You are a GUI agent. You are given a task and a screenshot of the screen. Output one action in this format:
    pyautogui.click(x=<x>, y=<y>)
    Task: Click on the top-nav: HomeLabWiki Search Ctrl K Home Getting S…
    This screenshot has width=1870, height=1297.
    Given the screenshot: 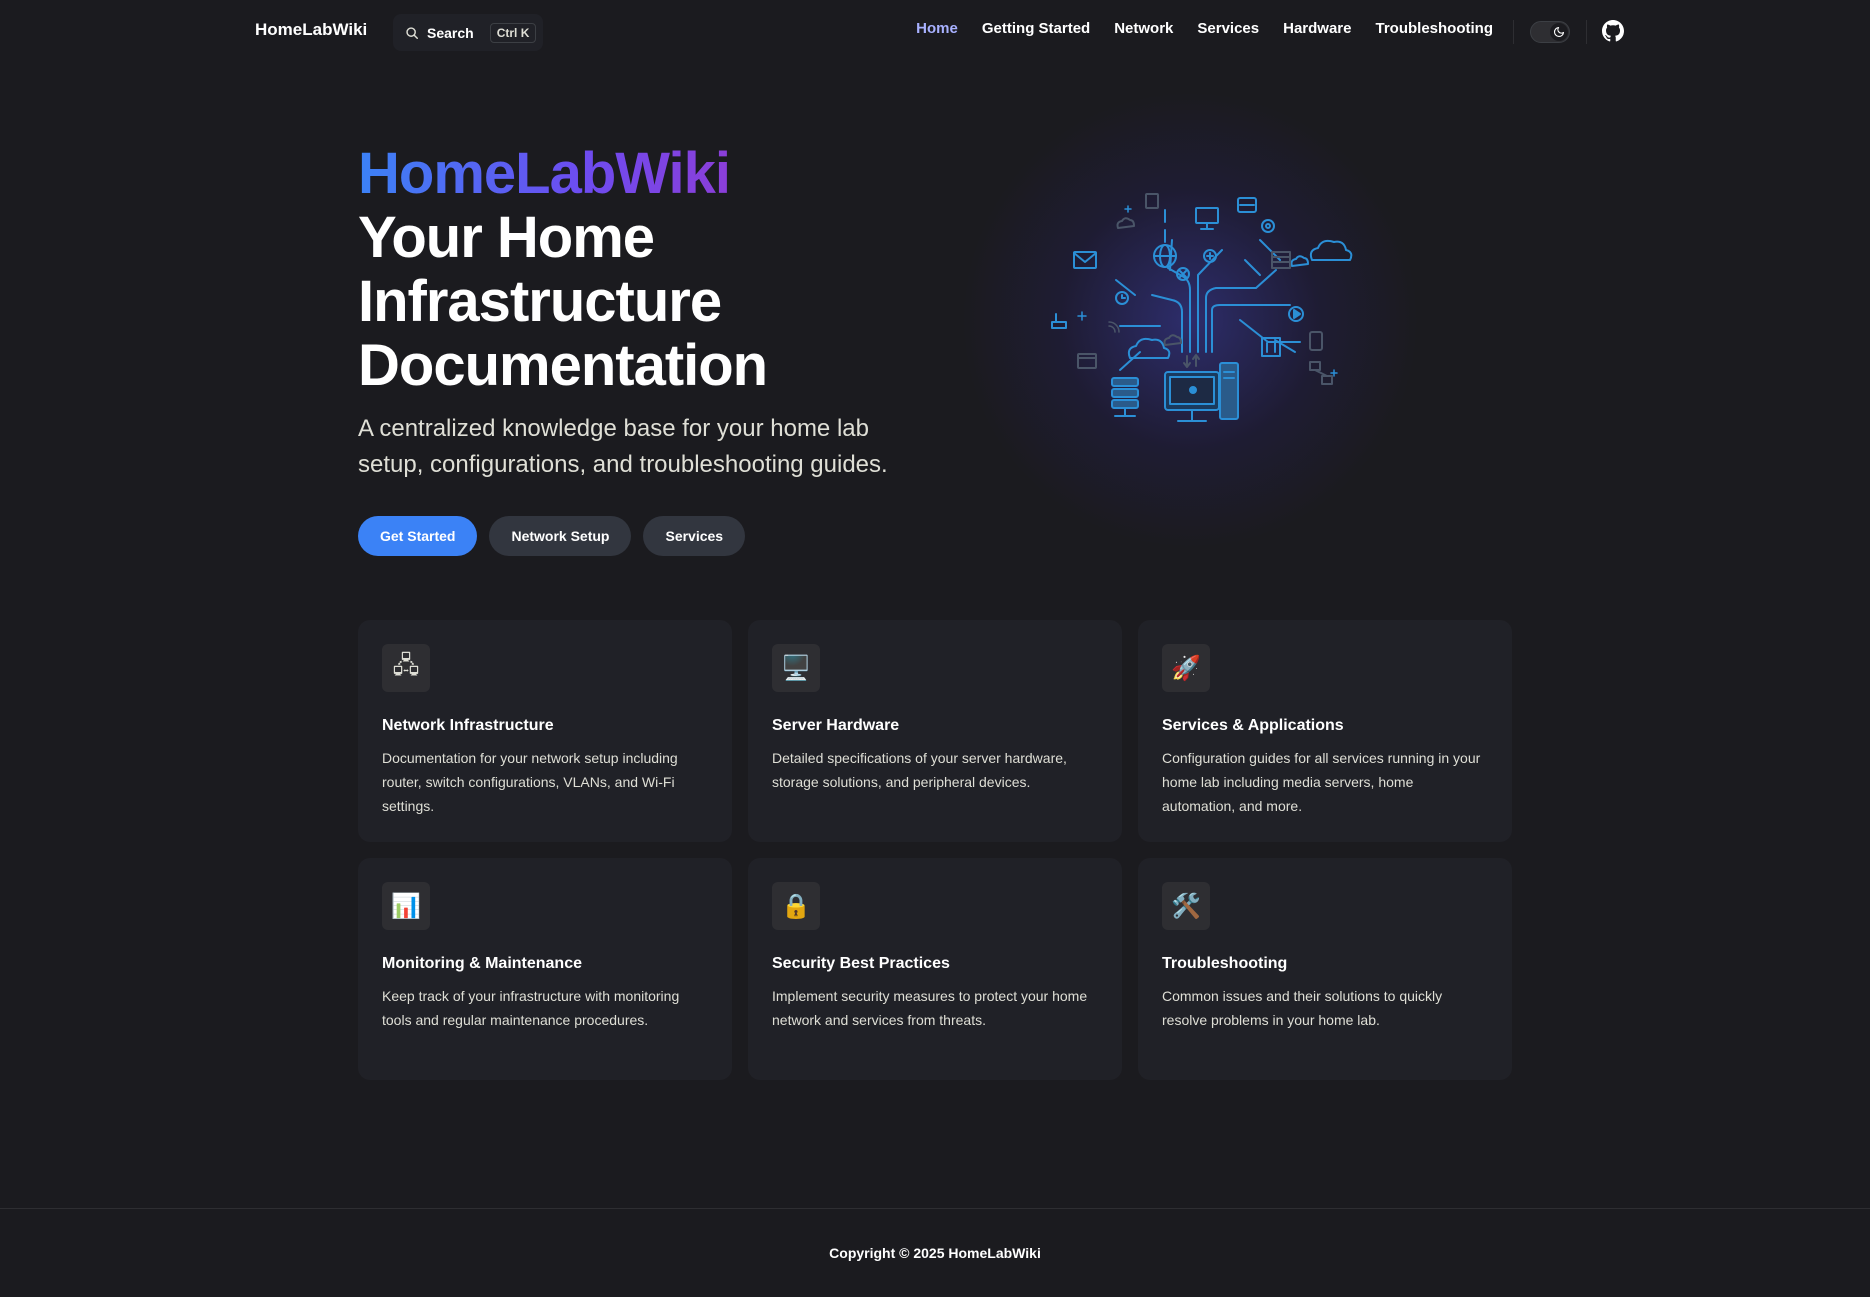 What is the action you would take?
    pyautogui.click(x=935, y=32)
    